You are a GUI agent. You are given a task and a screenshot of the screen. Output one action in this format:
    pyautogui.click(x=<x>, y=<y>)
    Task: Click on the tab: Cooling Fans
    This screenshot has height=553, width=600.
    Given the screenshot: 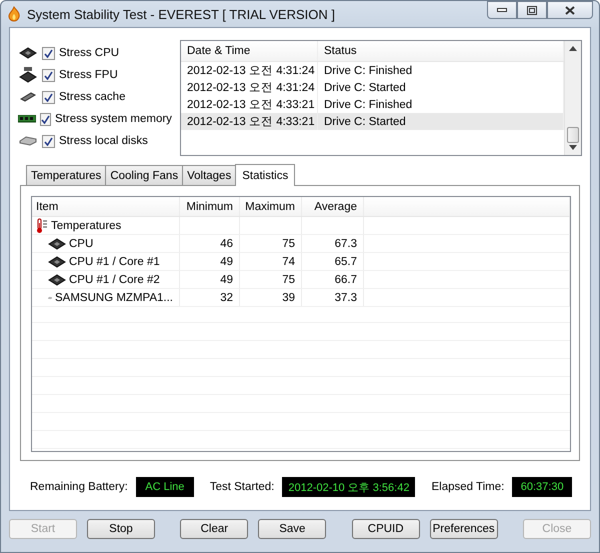 What is the action you would take?
    pyautogui.click(x=144, y=175)
    